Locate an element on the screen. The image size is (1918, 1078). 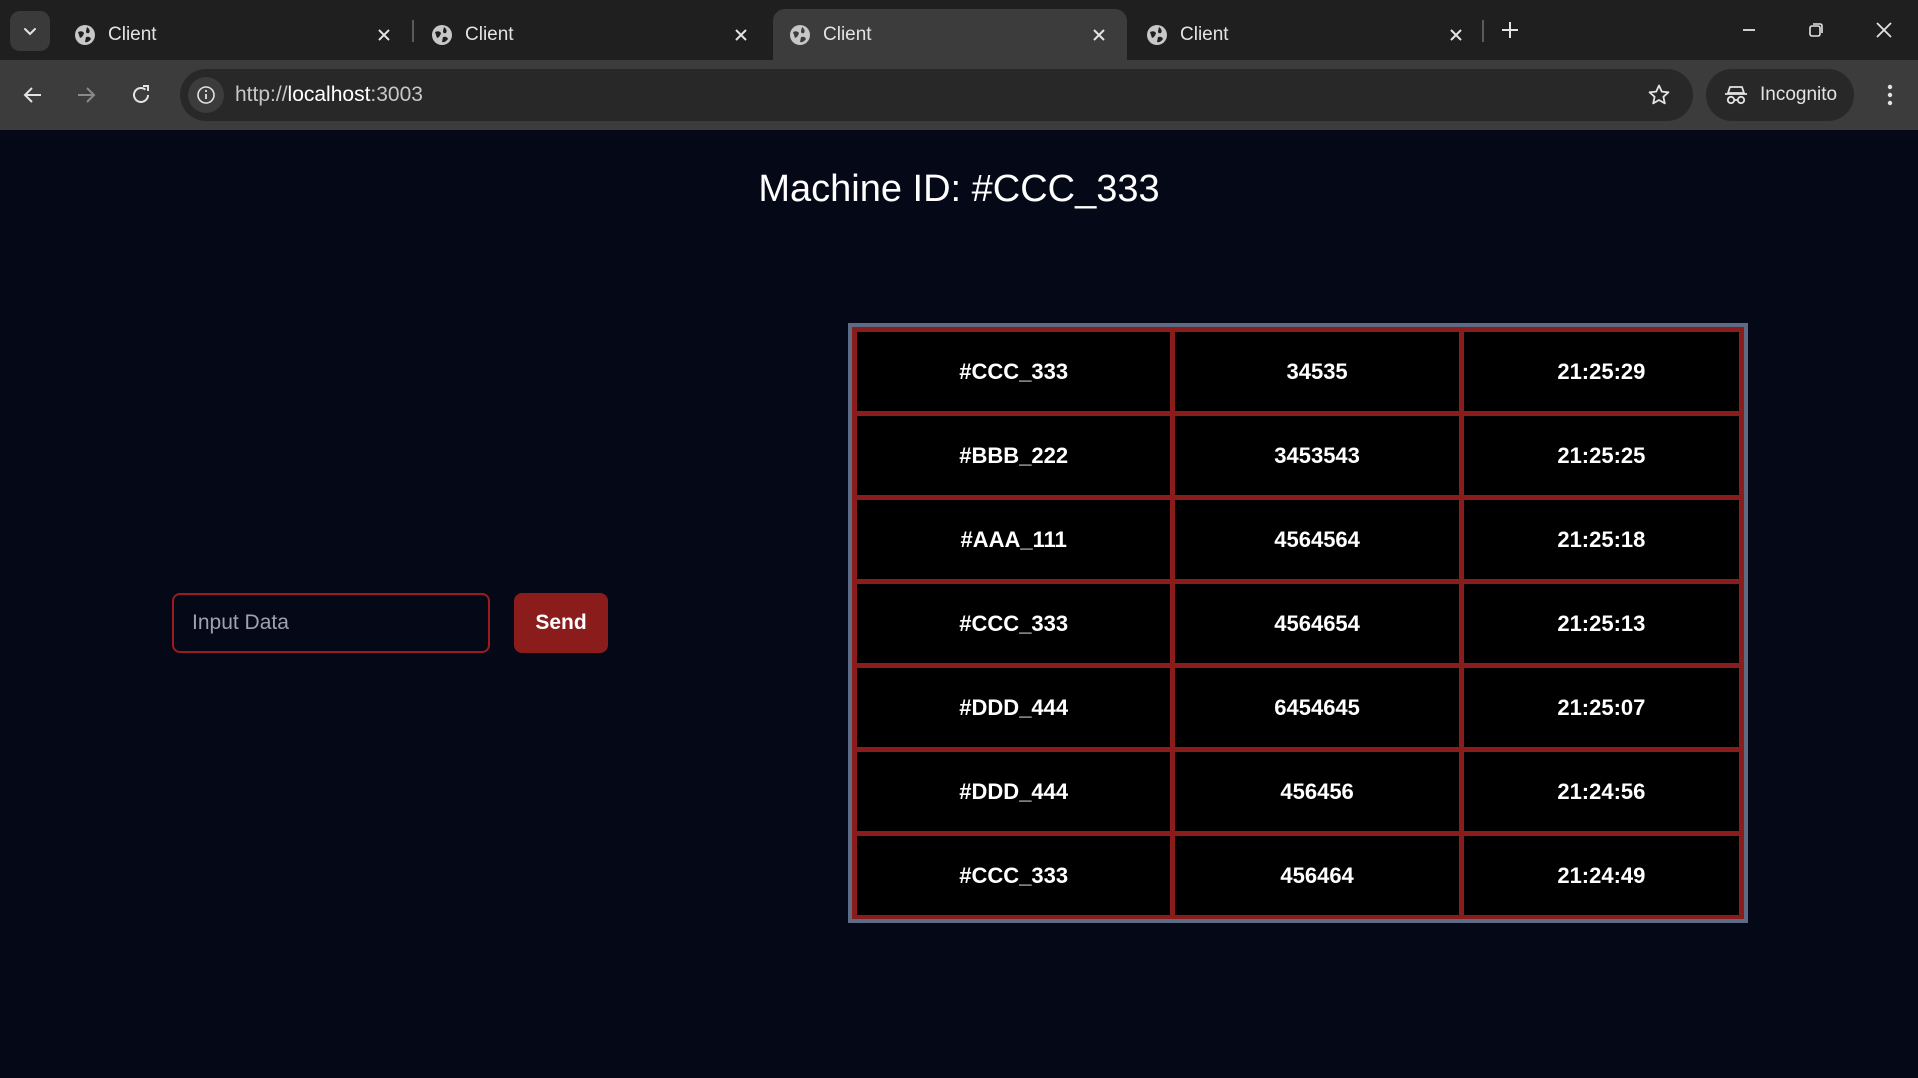
timestamp-cell: 21:25:29 is located at coordinates (1601, 371).